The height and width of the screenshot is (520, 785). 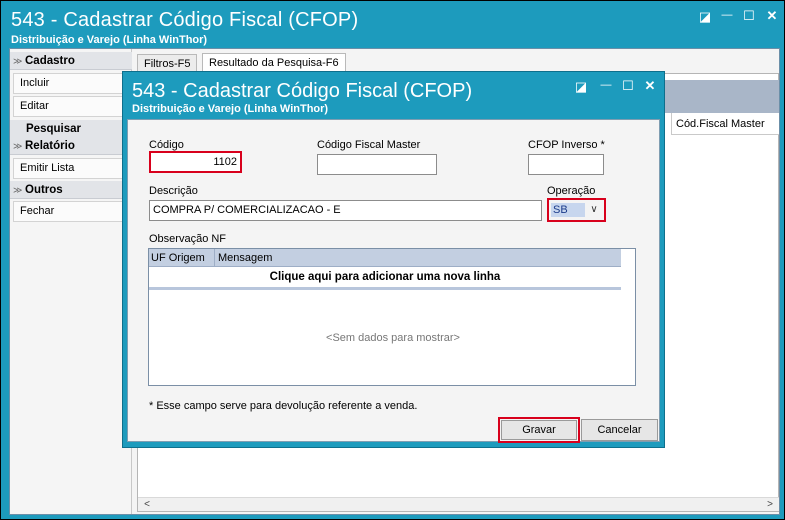 I want to click on codigo-label: Código, so click(x=166, y=145).